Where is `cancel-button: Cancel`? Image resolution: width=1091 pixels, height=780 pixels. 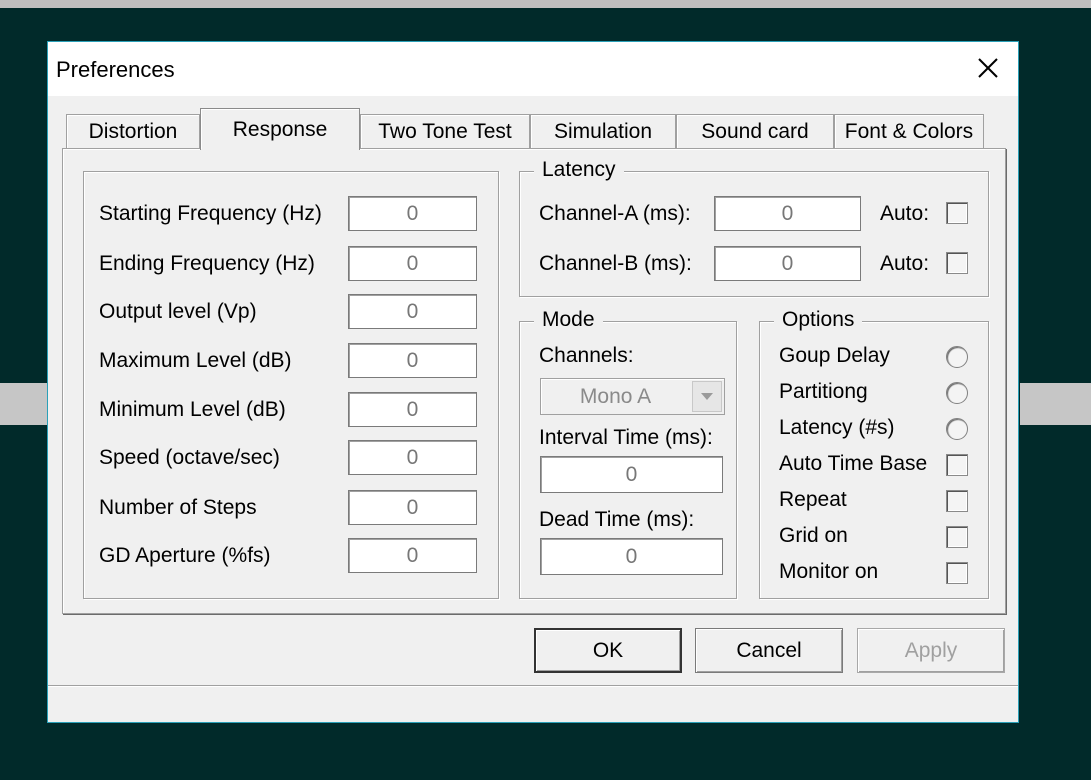
cancel-button: Cancel is located at coordinates (769, 650).